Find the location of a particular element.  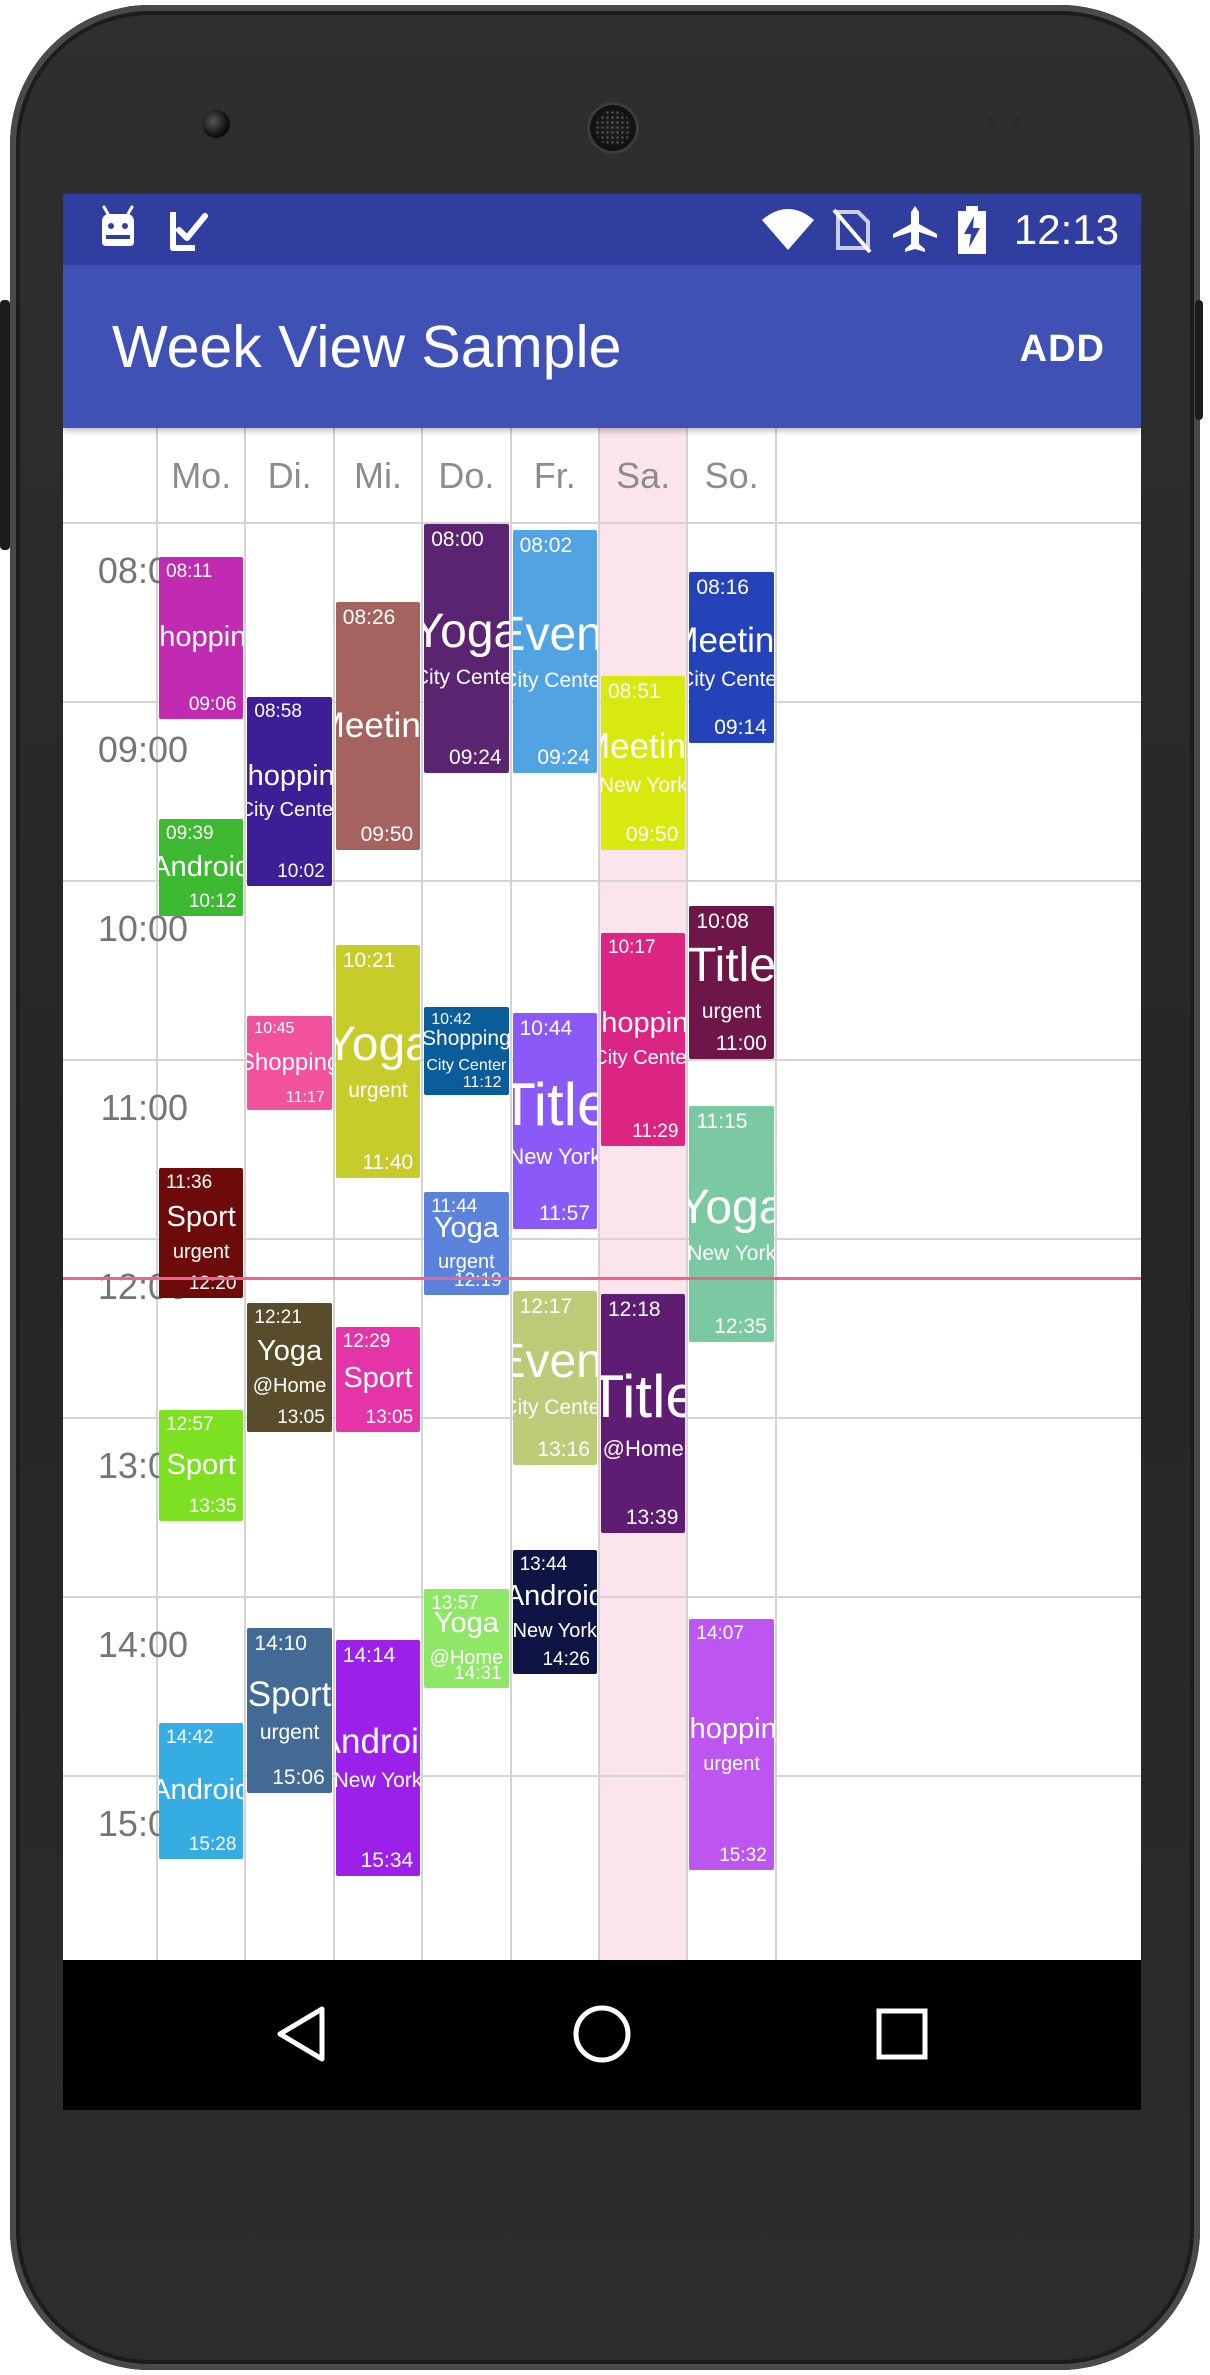

event-event: 12:17EventCity Center13:16 is located at coordinates (554, 1377).